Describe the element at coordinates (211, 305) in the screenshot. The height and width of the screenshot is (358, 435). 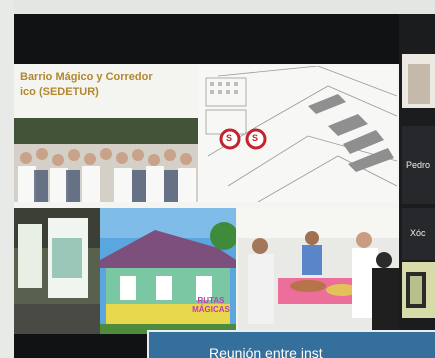
I see `rutas-magicas-sign: RUTAS MÁGICAS` at that location.